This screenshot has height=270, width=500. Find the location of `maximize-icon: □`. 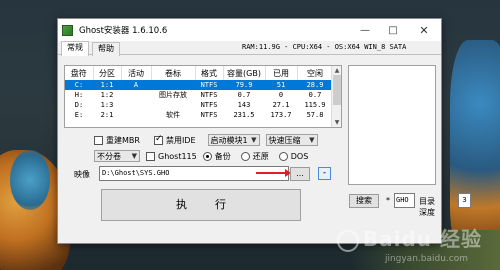

maximize-icon: □ is located at coordinates (393, 30).